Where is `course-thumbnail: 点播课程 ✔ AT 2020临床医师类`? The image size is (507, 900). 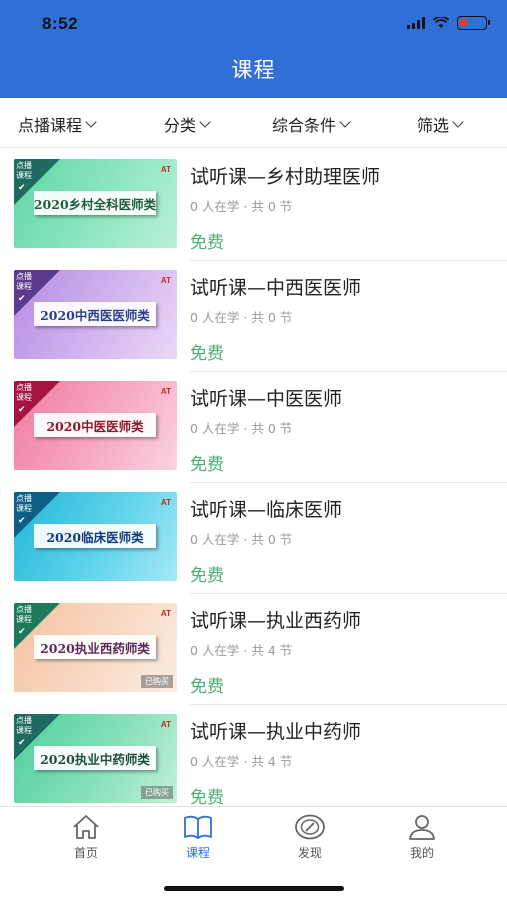 course-thumbnail: 点播课程 ✔ AT 2020临床医师类 is located at coordinates (95, 536).